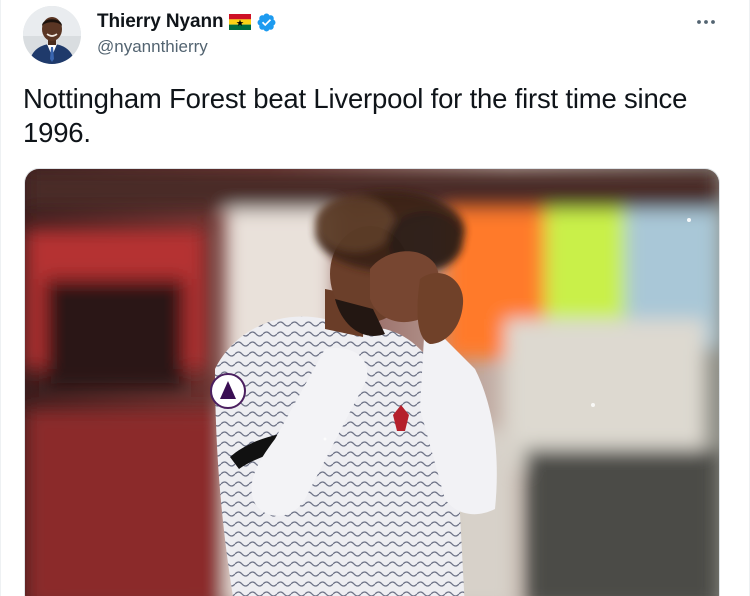 This screenshot has height=596, width=750. Describe the element at coordinates (240, 22) in the screenshot. I see `ghana-flag-icon` at that location.